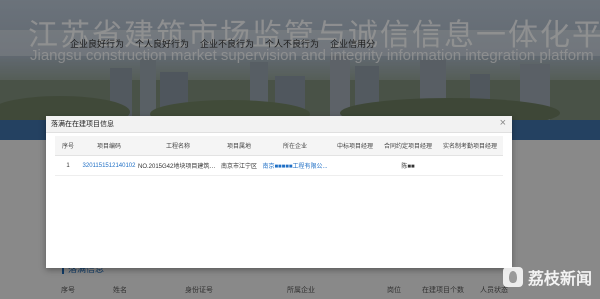 The image size is (600, 299). I want to click on modal-title: 落满在在建项目信息, so click(82, 124).